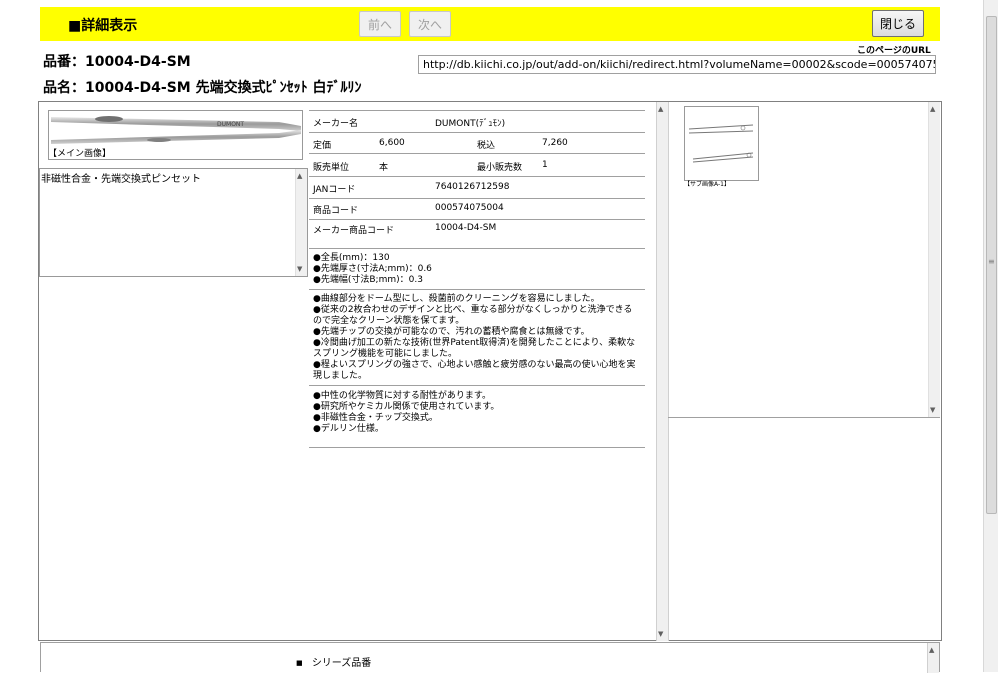  I want to click on page-scrollbar: ≡, so click(990, 336).